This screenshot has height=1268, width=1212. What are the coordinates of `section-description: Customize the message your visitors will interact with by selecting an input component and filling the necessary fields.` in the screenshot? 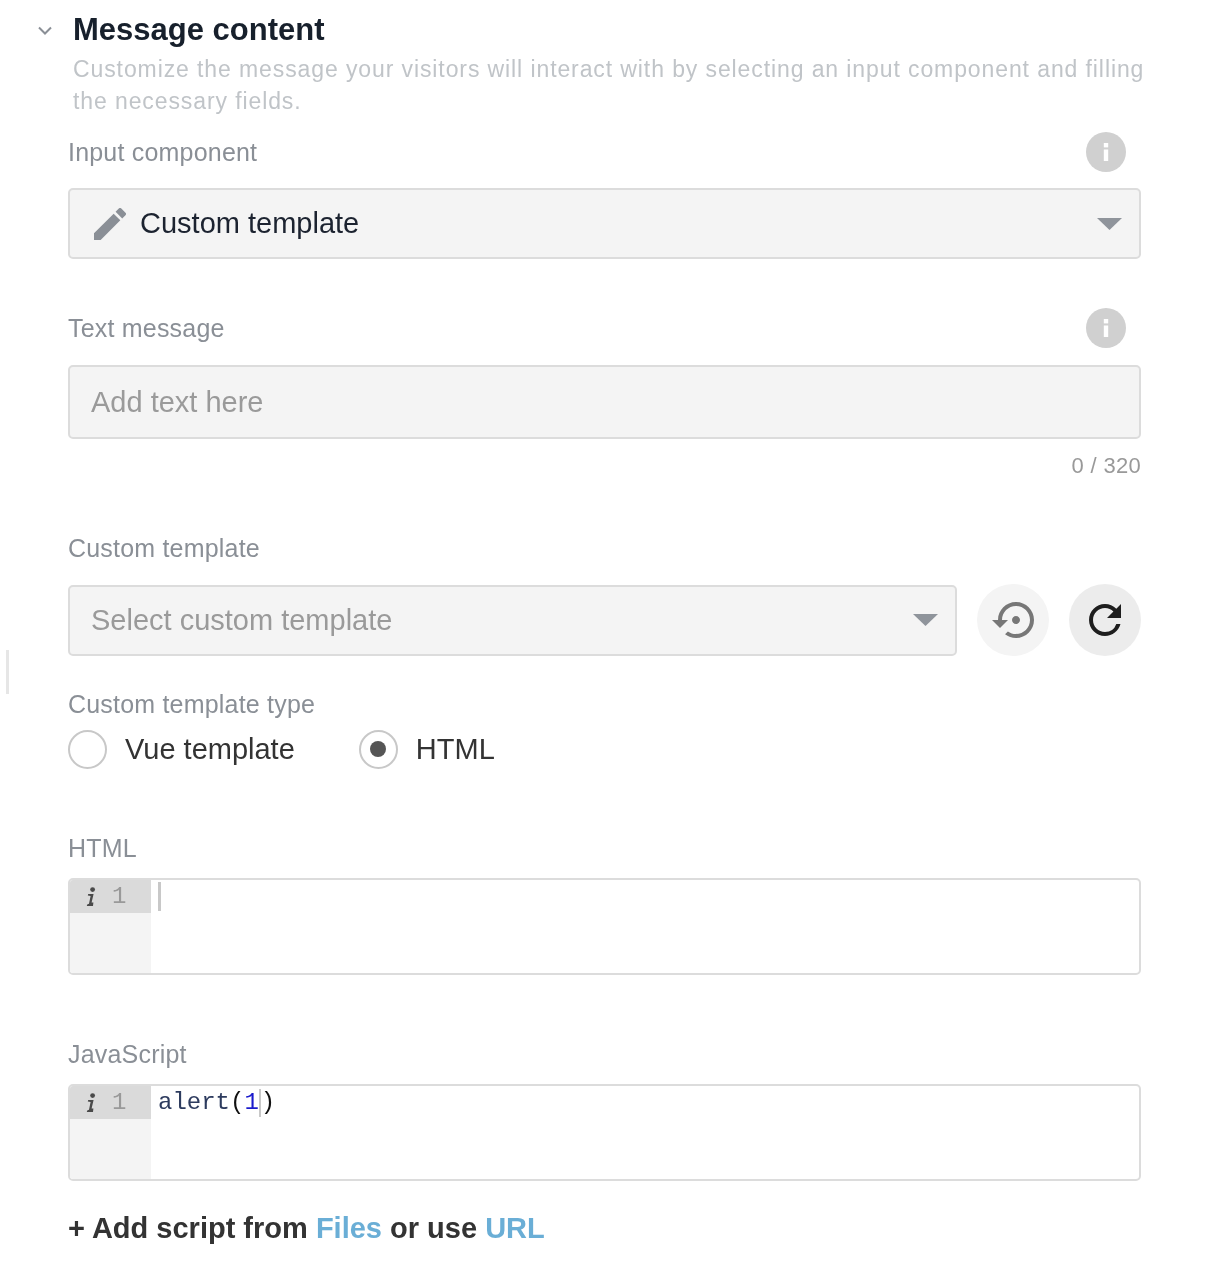 It's located at (609, 85).